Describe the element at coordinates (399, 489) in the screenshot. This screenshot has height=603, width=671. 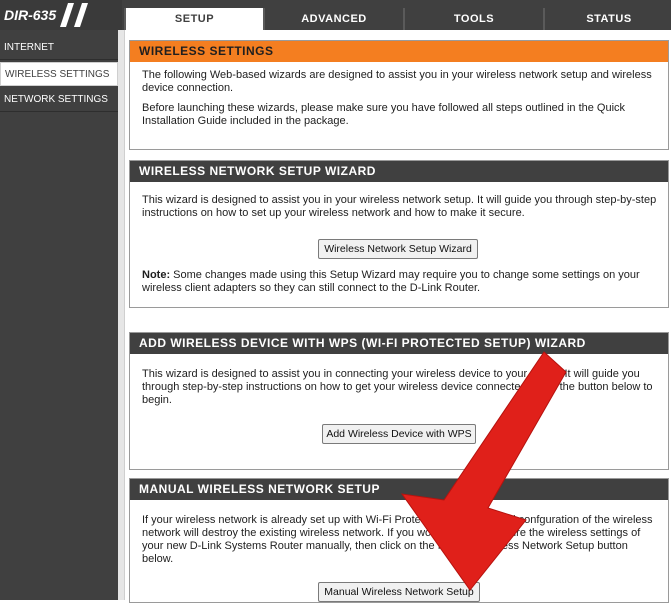
I see `section-title: MANUAL WIRELESS NETWORK SETUP` at that location.